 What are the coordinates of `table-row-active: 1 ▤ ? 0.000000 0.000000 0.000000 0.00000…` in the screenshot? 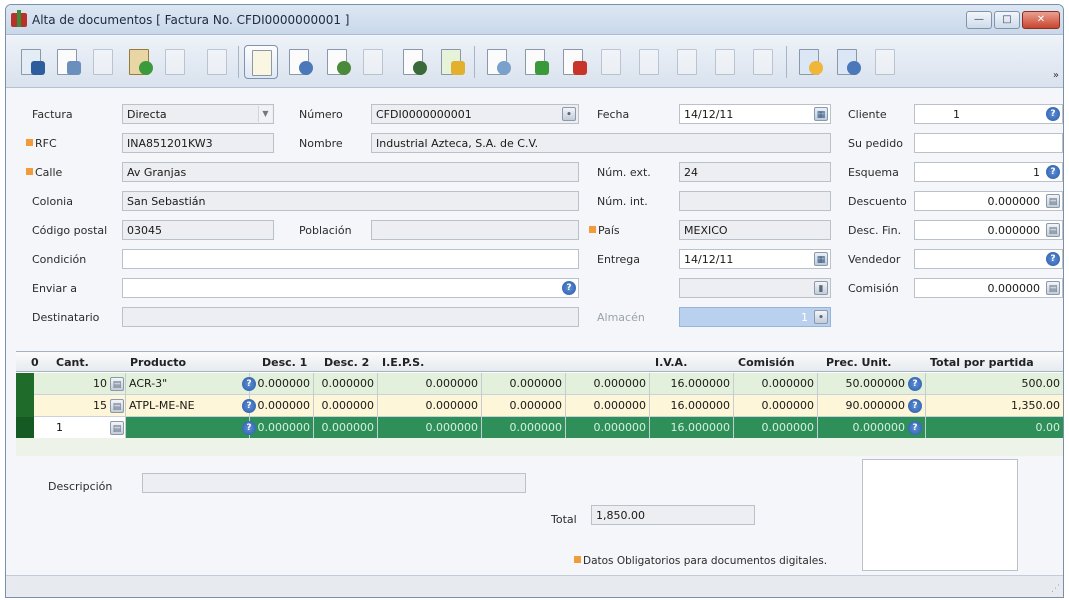 It's located at (539, 428).